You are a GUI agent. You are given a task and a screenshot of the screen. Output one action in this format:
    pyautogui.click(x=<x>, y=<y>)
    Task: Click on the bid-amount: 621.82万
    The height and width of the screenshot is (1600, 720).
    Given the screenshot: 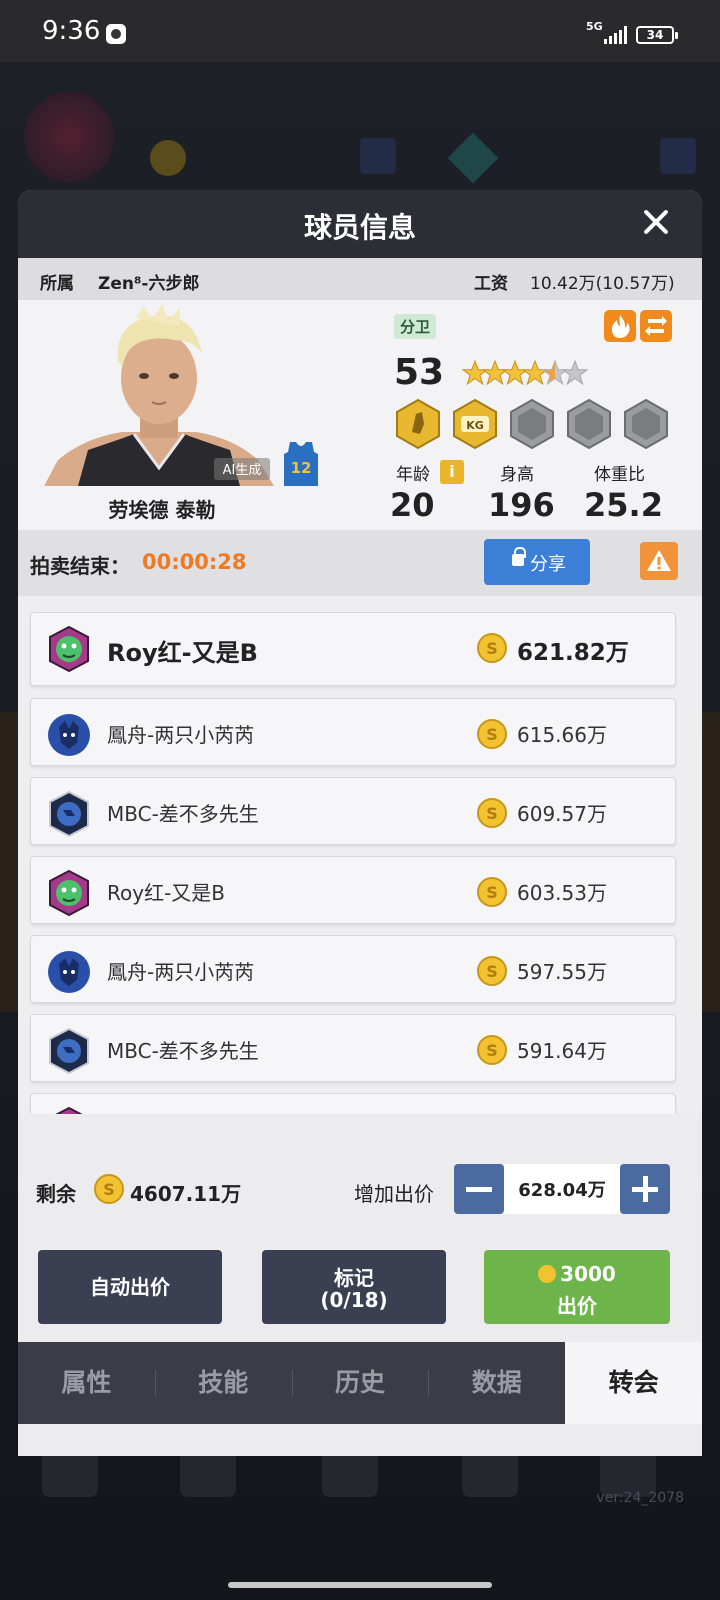 What is the action you would take?
    pyautogui.click(x=573, y=653)
    